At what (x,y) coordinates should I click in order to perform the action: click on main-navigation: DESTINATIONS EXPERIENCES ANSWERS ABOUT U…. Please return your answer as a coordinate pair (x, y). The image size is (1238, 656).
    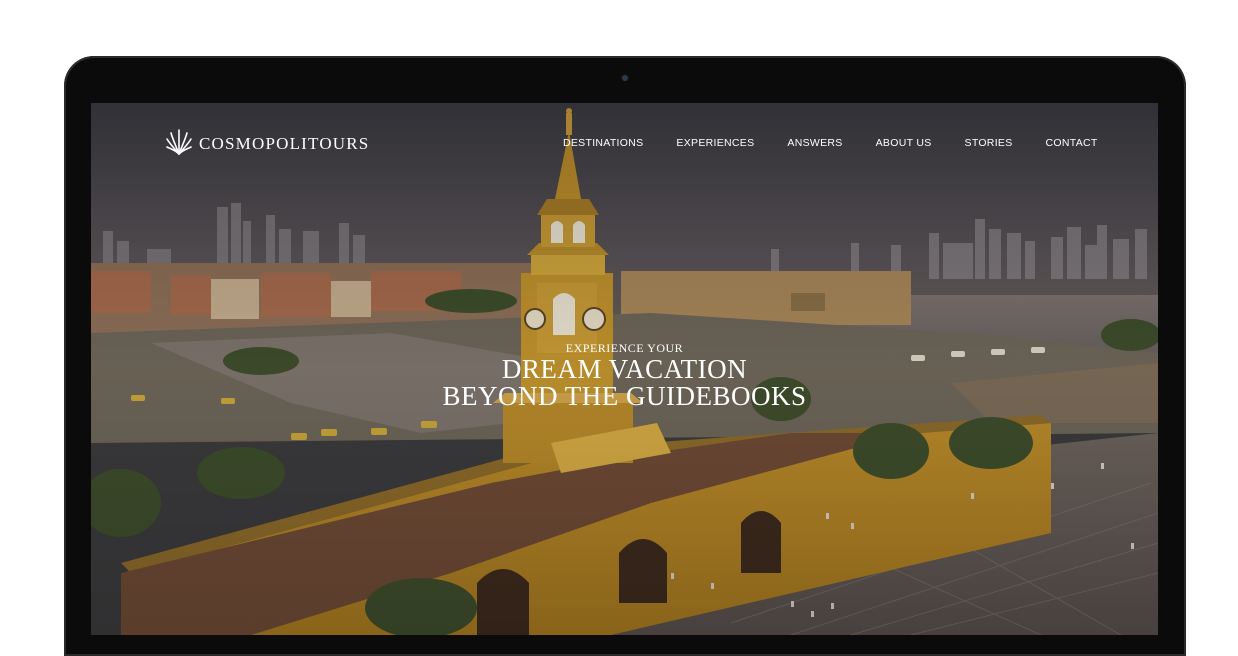
    Looking at the image, I should click on (847, 143).